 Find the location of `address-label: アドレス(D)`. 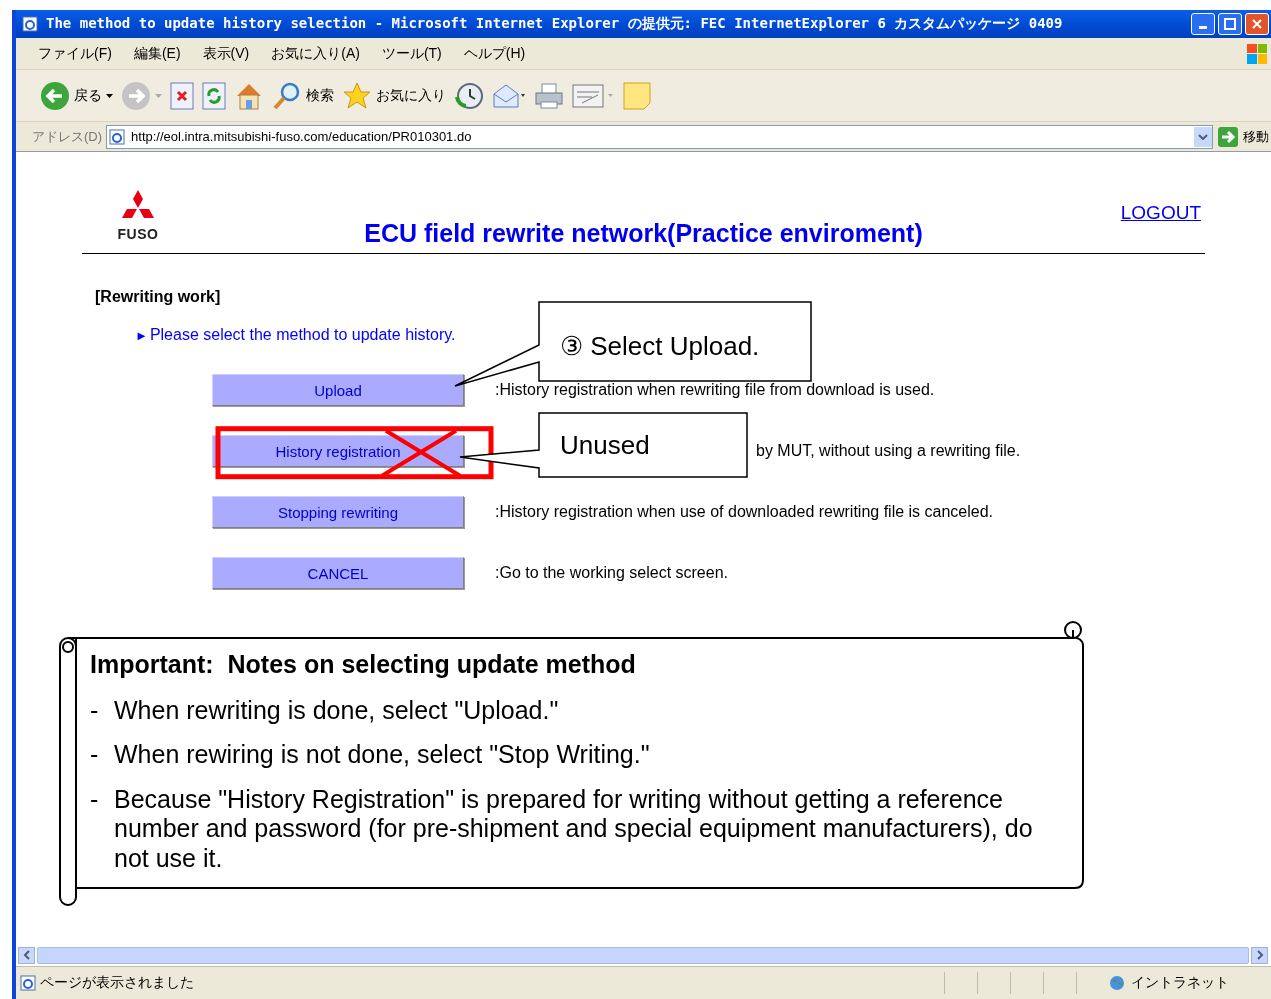

address-label: アドレス(D) is located at coordinates (67, 136).